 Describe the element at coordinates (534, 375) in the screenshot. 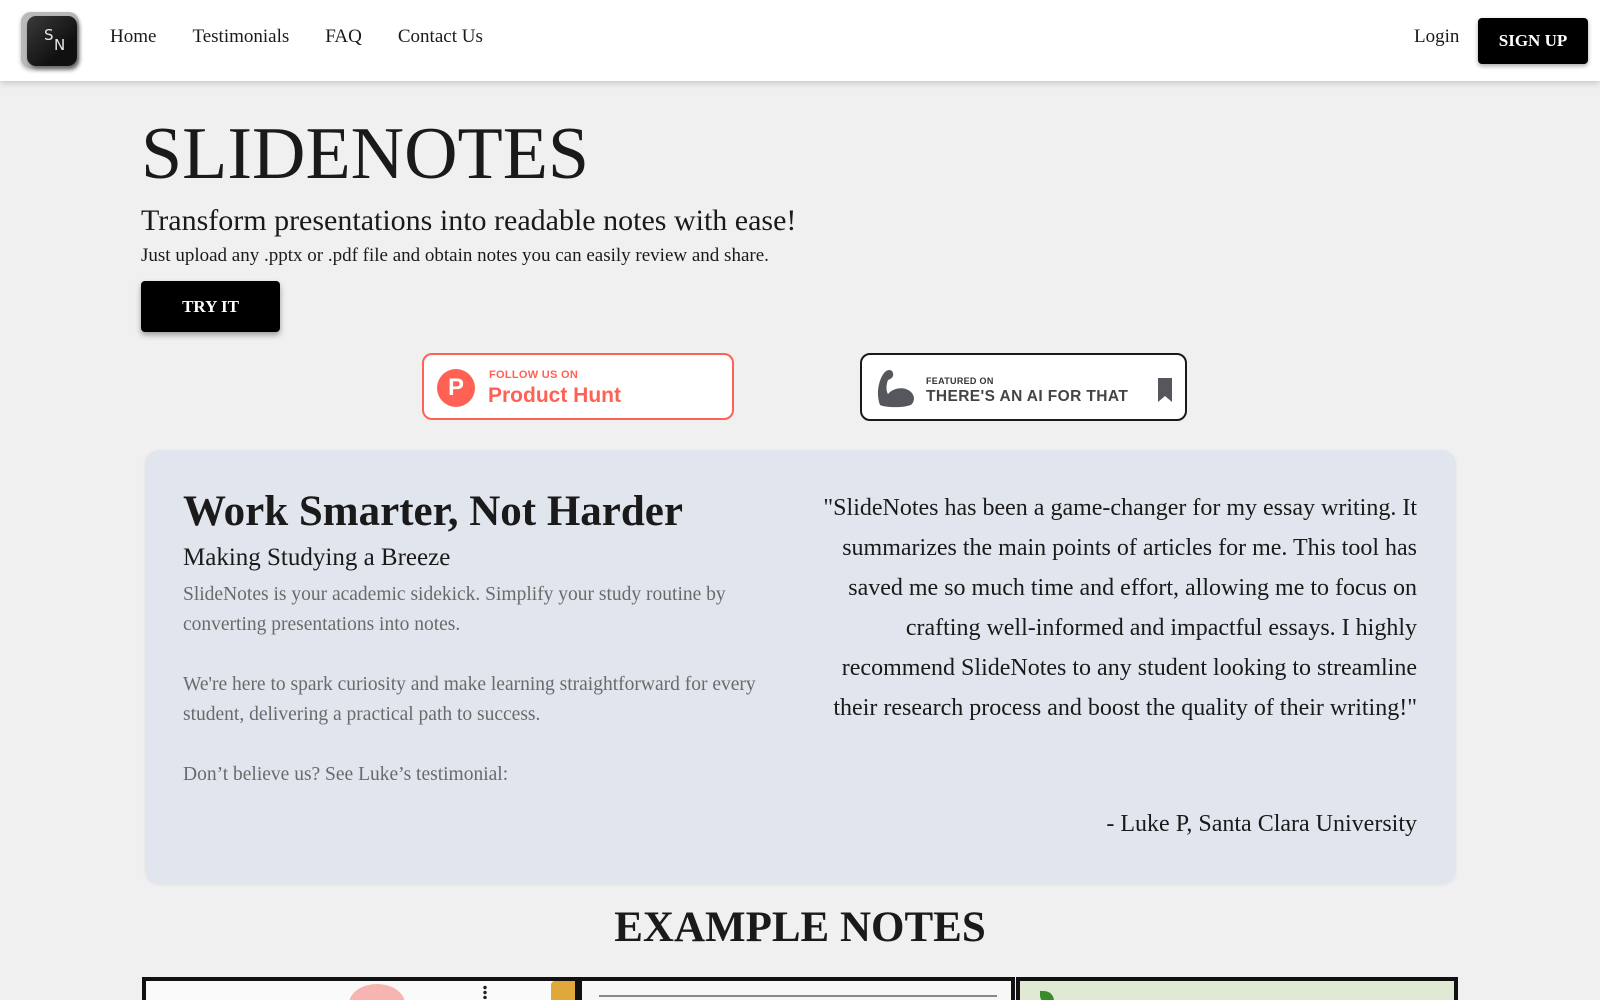

I see `product-hunt-badge-small-text: FOLLOW US ON` at that location.